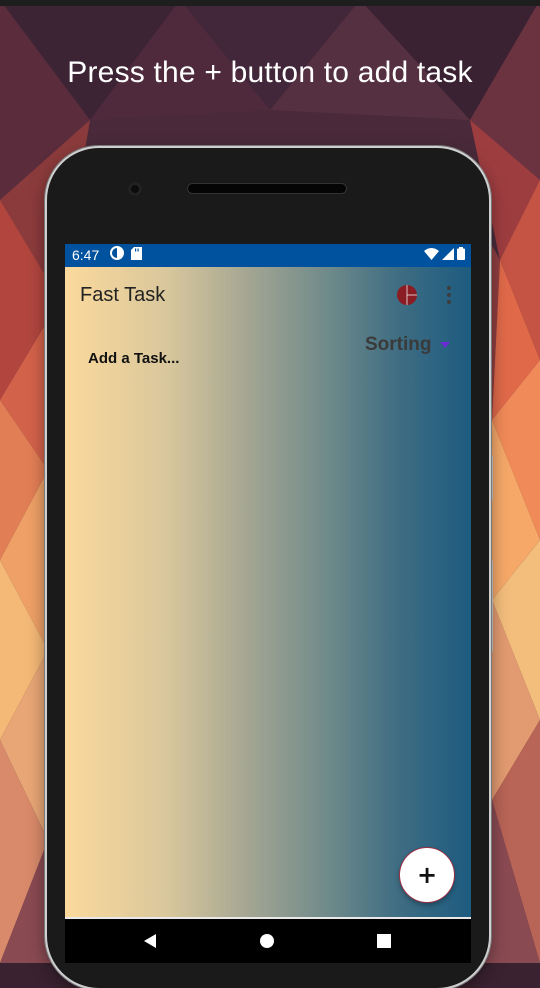 The height and width of the screenshot is (988, 540). I want to click on front-camera, so click(135, 189).